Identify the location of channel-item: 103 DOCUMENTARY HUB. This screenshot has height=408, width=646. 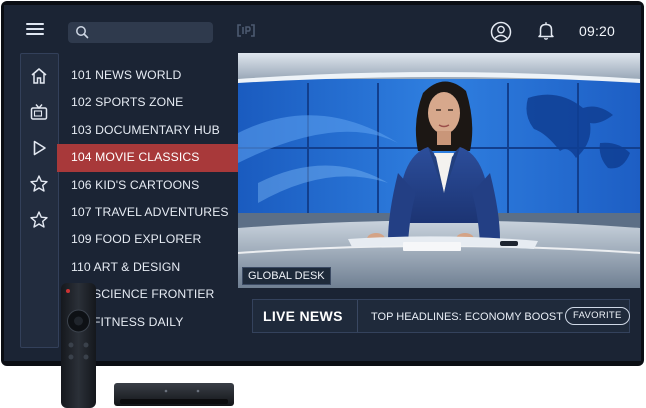
(147, 130).